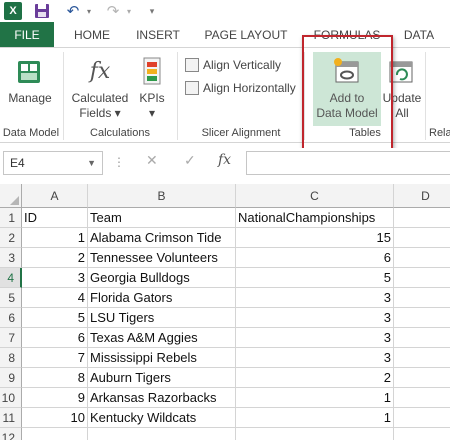 The image size is (450, 440). Describe the element at coordinates (11, 398) in the screenshot. I see `row-header: 10` at that location.